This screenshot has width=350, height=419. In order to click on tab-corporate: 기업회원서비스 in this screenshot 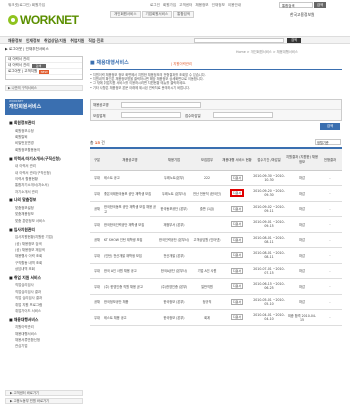, I will do `click(157, 14)`.